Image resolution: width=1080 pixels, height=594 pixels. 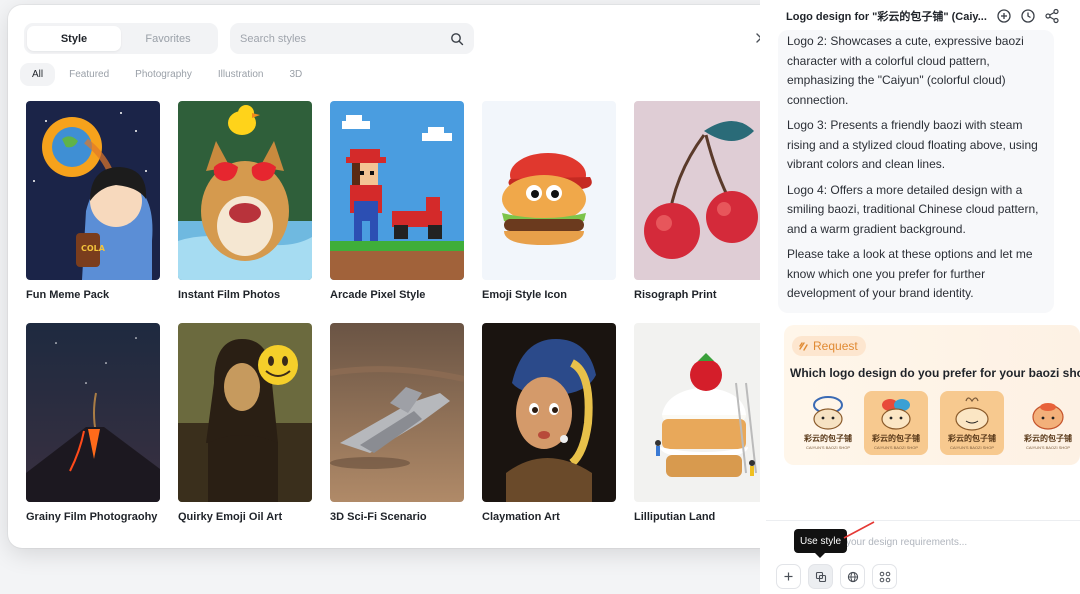 I want to click on quirky-emoji-oil-art-thumbnail, so click(x=245, y=412).